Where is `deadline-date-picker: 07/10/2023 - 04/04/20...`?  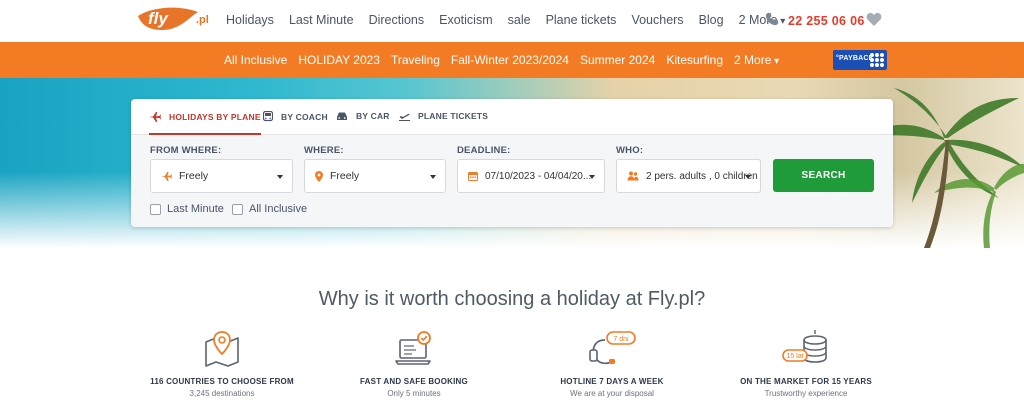 deadline-date-picker: 07/10/2023 - 04/04/20... is located at coordinates (531, 176).